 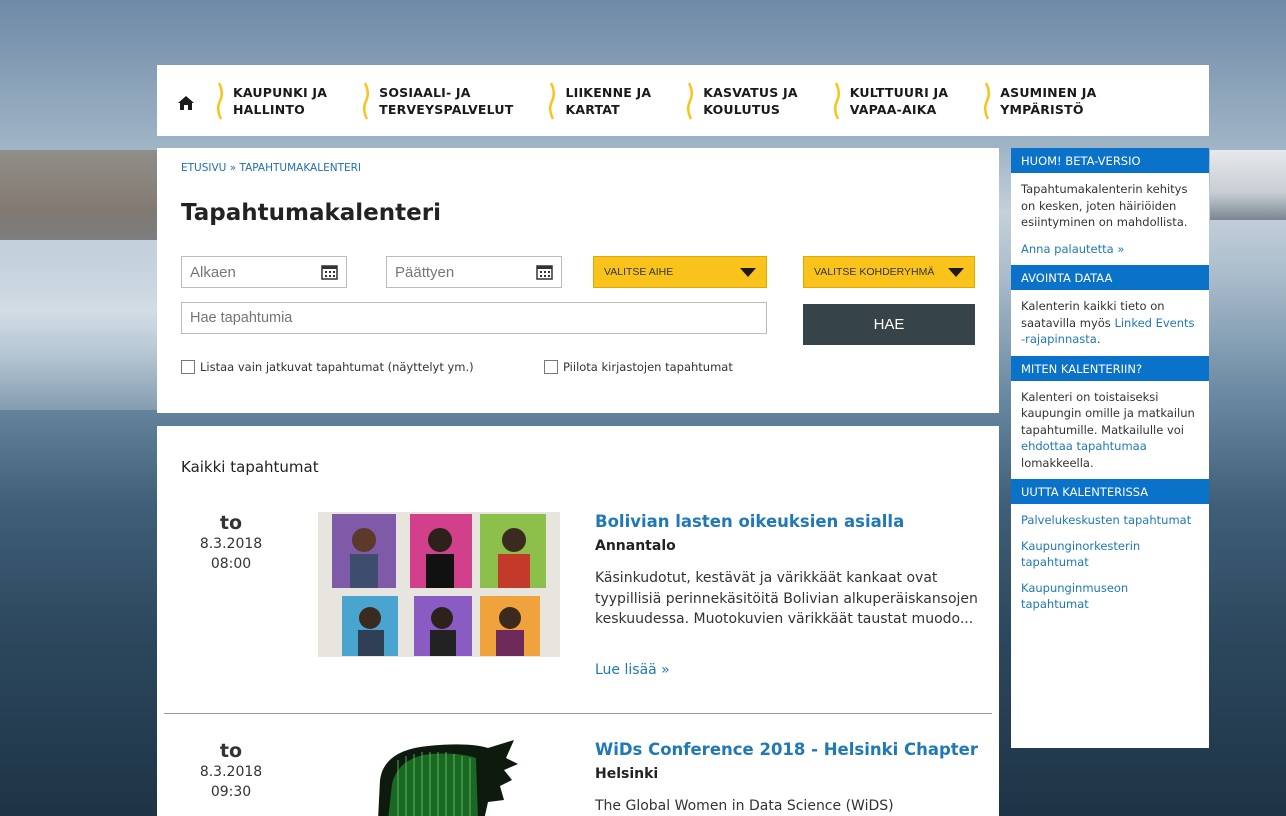 I want to click on sidebar-link-kaupunginmuseo: Kaupunginmuseon tapahtumat, so click(x=1110, y=596).